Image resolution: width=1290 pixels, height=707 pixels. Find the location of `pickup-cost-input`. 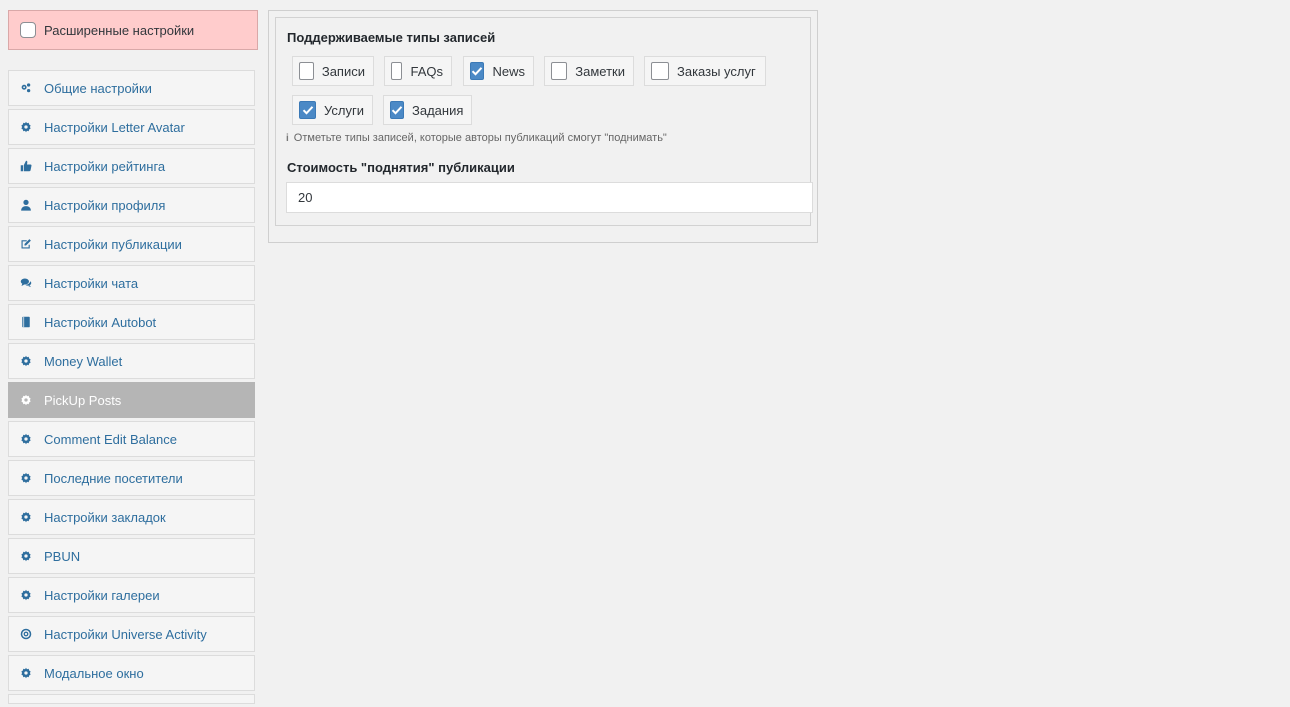

pickup-cost-input is located at coordinates (549, 197).